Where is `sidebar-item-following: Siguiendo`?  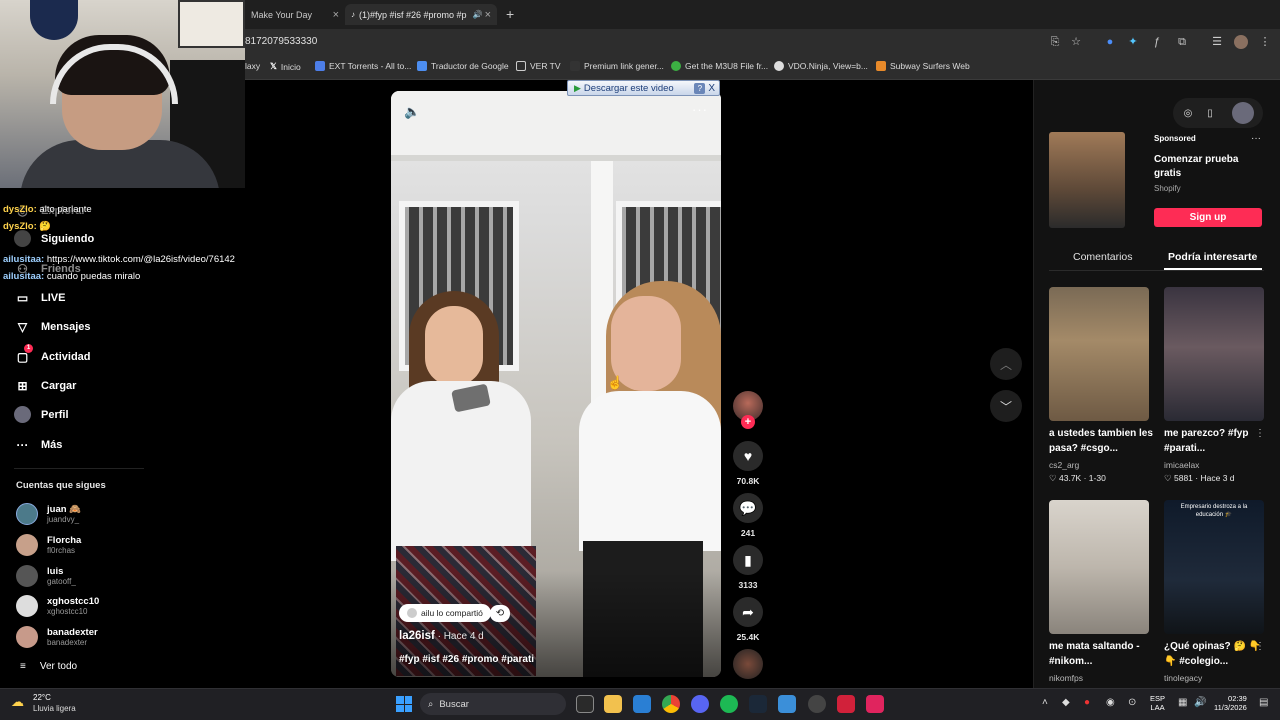 sidebar-item-following: Siguiendo is located at coordinates (54, 238).